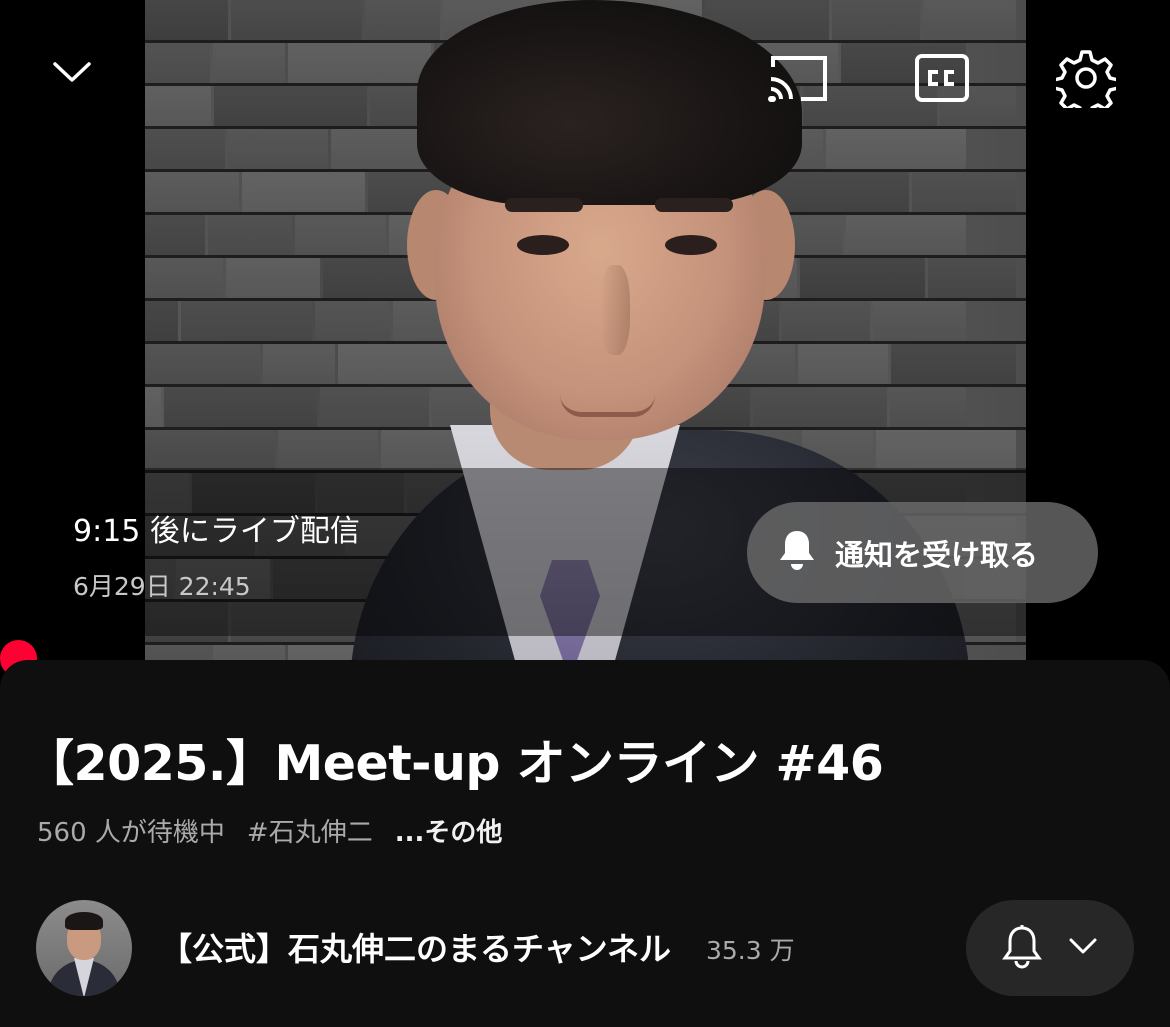 This screenshot has height=1027, width=1170. Describe the element at coordinates (84, 921) in the screenshot. I see `avatar-hair` at that location.